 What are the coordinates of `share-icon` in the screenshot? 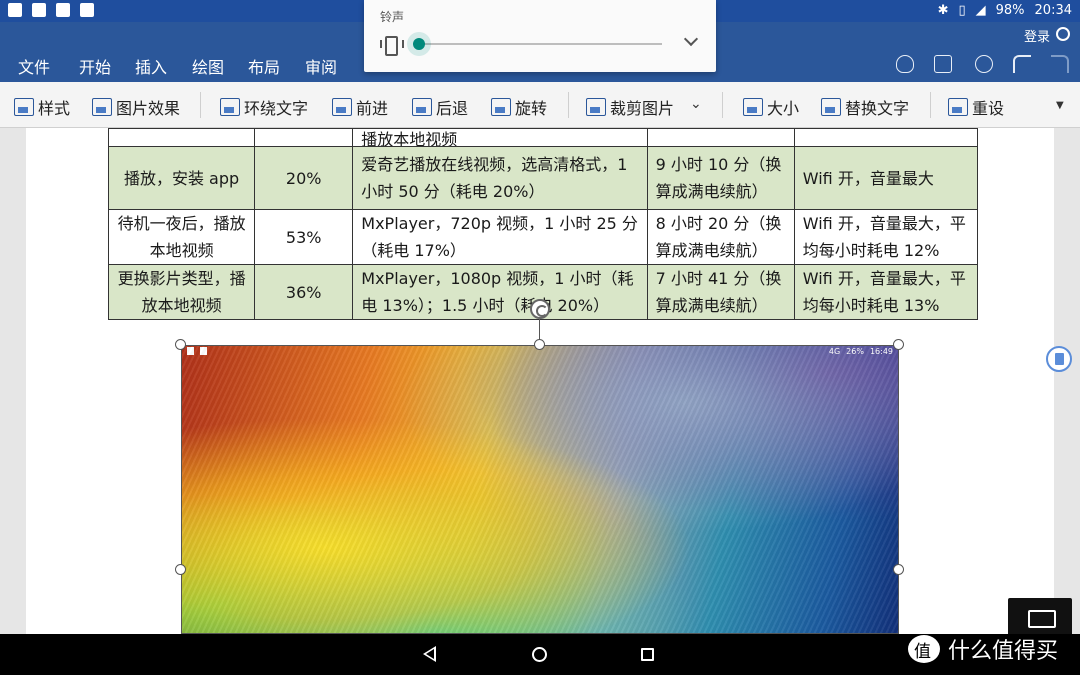 It's located at (984, 64).